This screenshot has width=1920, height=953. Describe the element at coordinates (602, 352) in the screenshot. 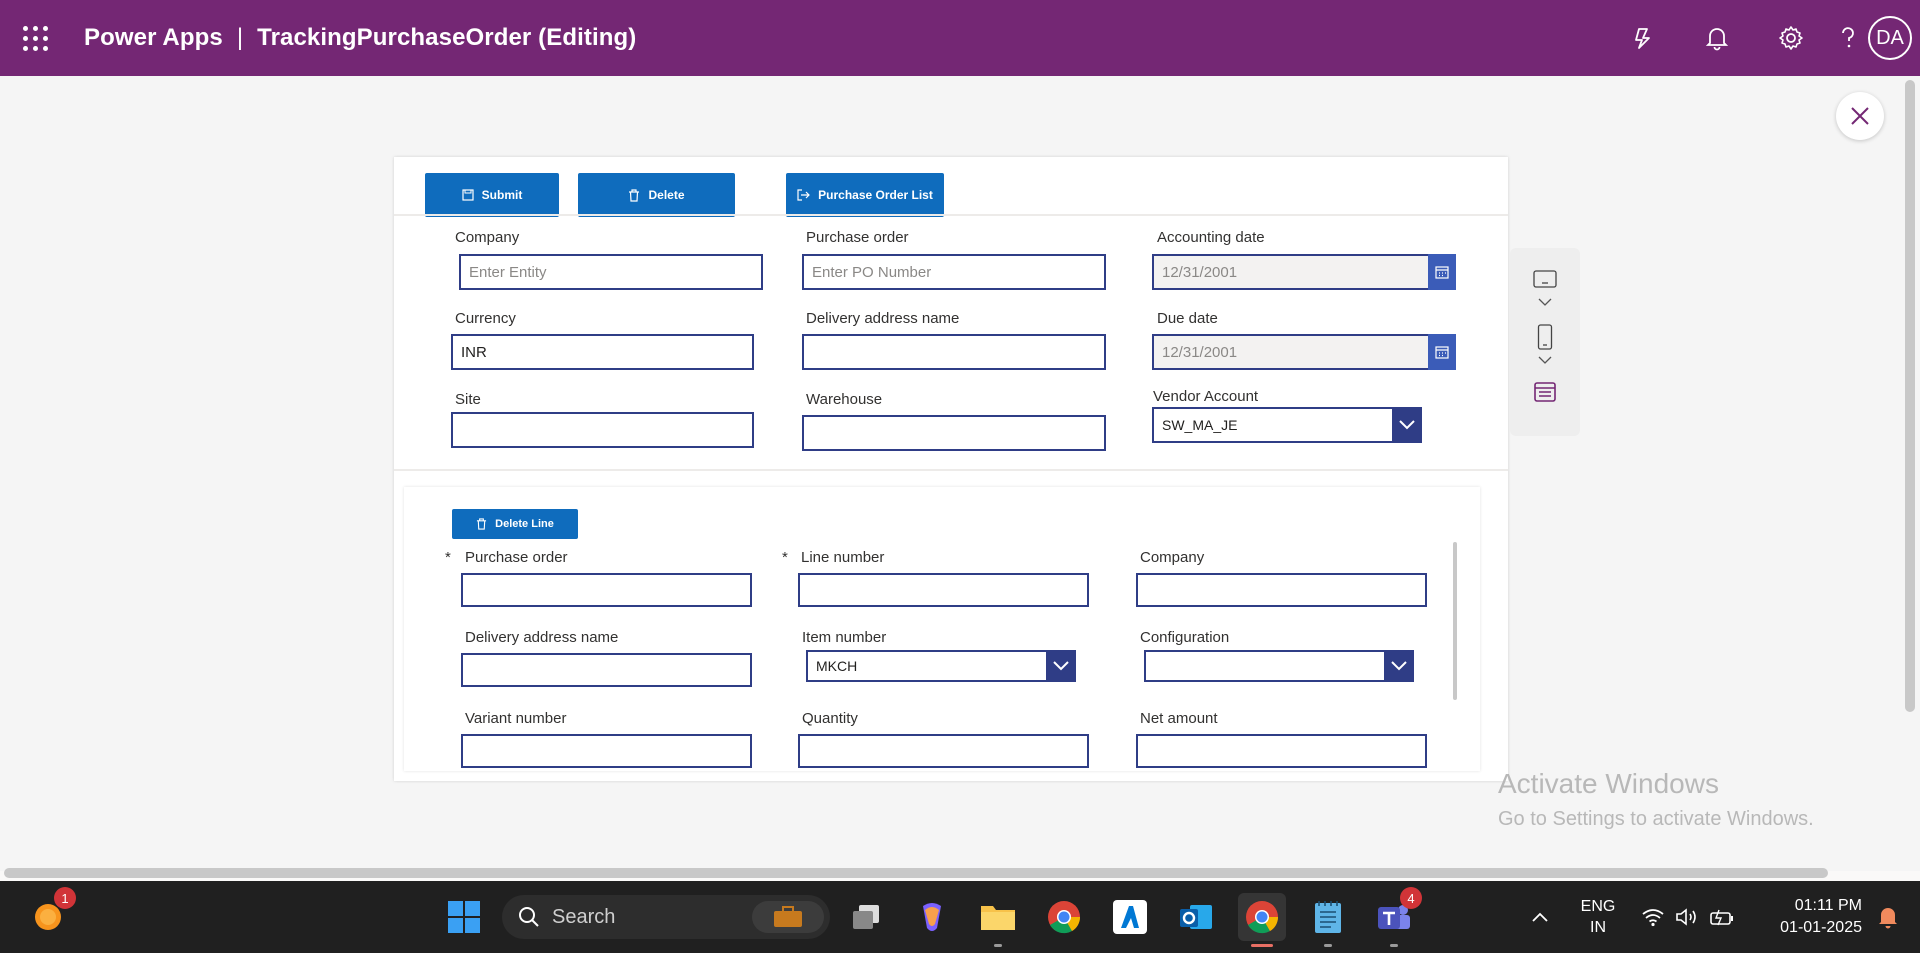

I see `currency-input: INR` at that location.